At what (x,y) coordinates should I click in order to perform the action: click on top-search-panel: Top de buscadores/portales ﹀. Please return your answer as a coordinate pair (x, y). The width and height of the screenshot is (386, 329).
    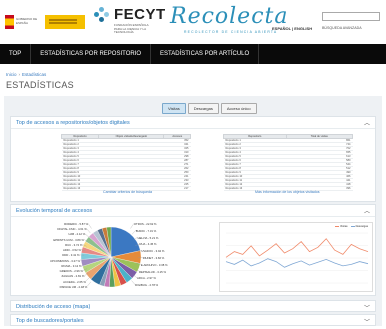
    Looking at the image, I should click on (193, 320).